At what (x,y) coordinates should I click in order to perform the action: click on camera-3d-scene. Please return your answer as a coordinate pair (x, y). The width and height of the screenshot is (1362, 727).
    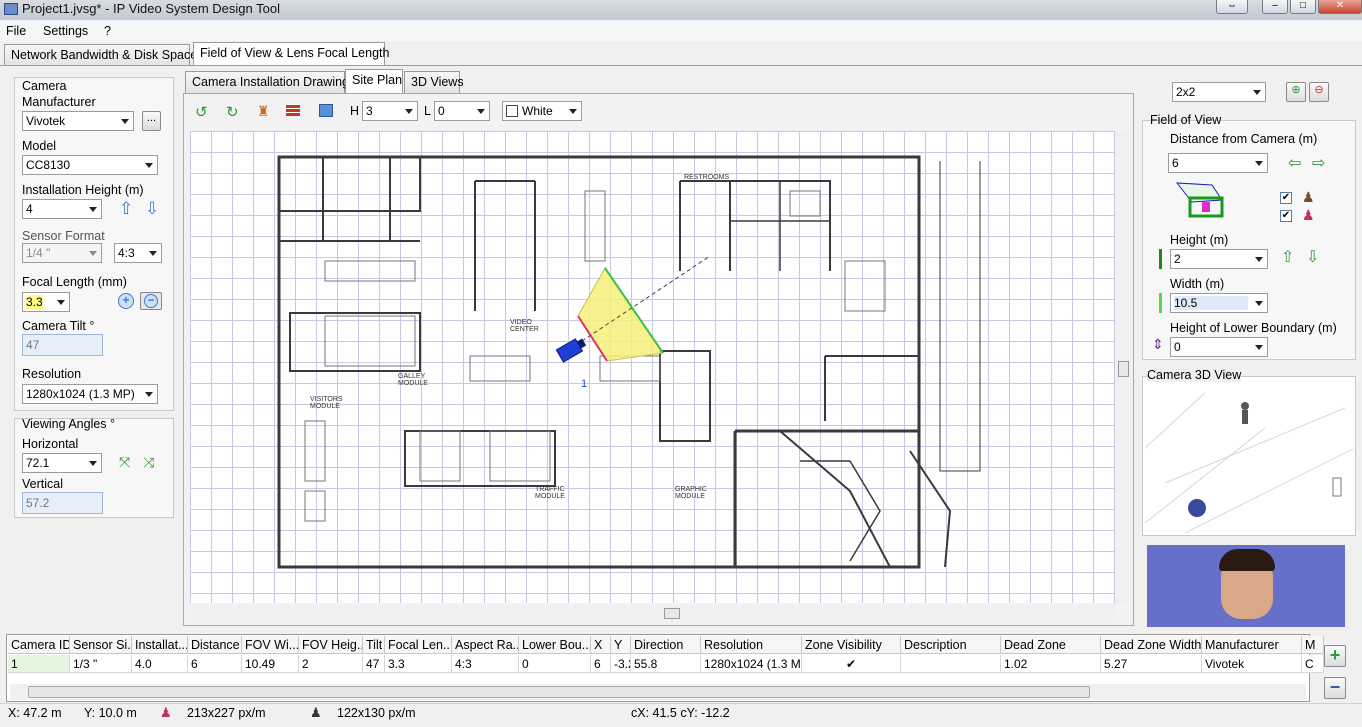
    Looking at the image, I should click on (1249, 460).